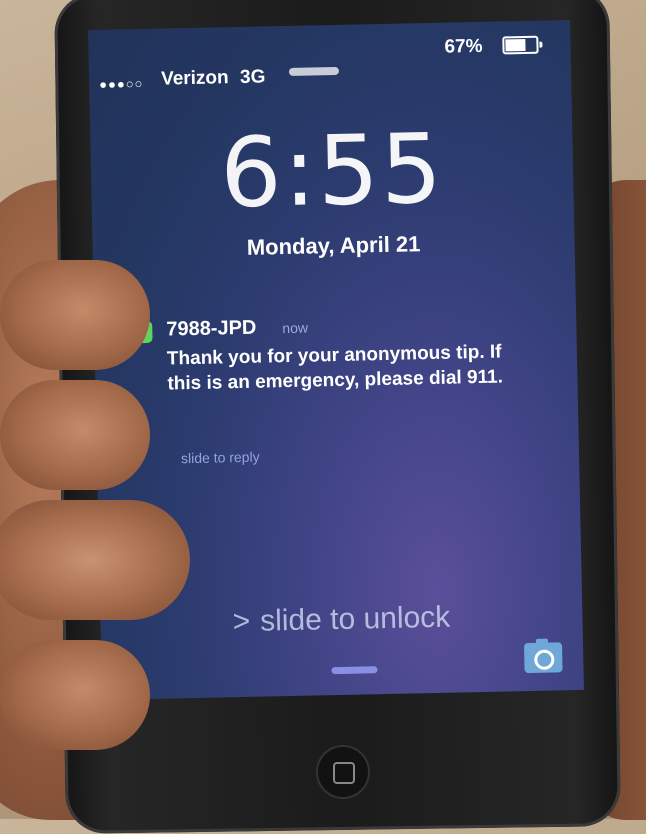 This screenshot has height=834, width=646. Describe the element at coordinates (220, 458) in the screenshot. I see `slide-to-reply-hint: slide to reply` at that location.